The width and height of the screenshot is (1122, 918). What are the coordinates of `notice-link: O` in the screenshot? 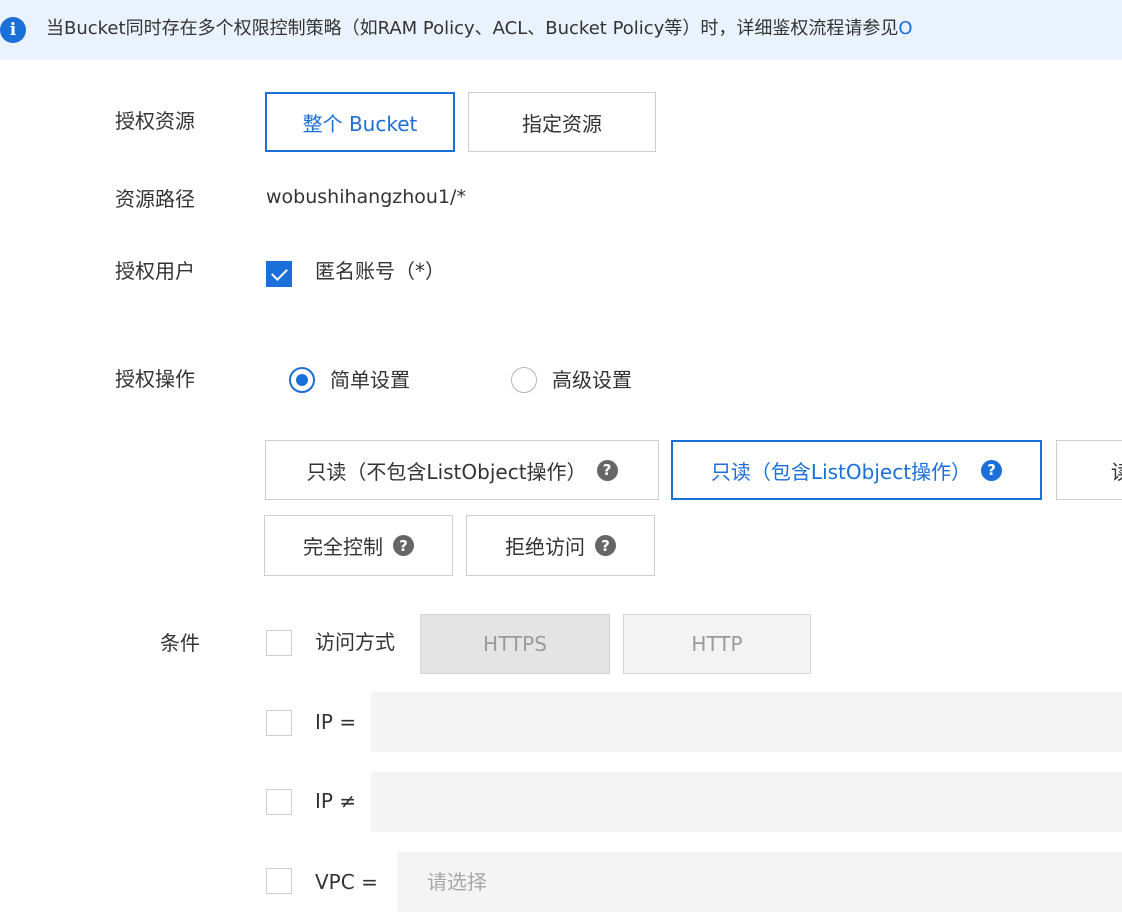 It's located at (905, 28).